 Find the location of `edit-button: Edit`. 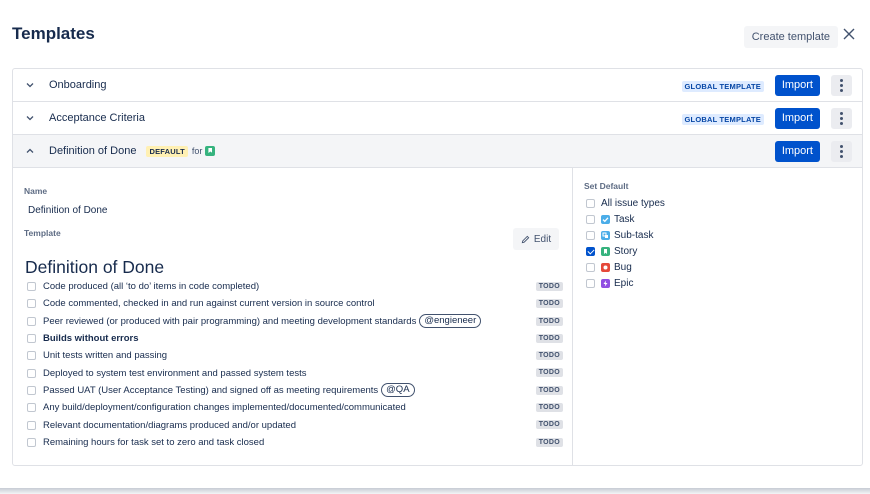

edit-button: Edit is located at coordinates (536, 239).